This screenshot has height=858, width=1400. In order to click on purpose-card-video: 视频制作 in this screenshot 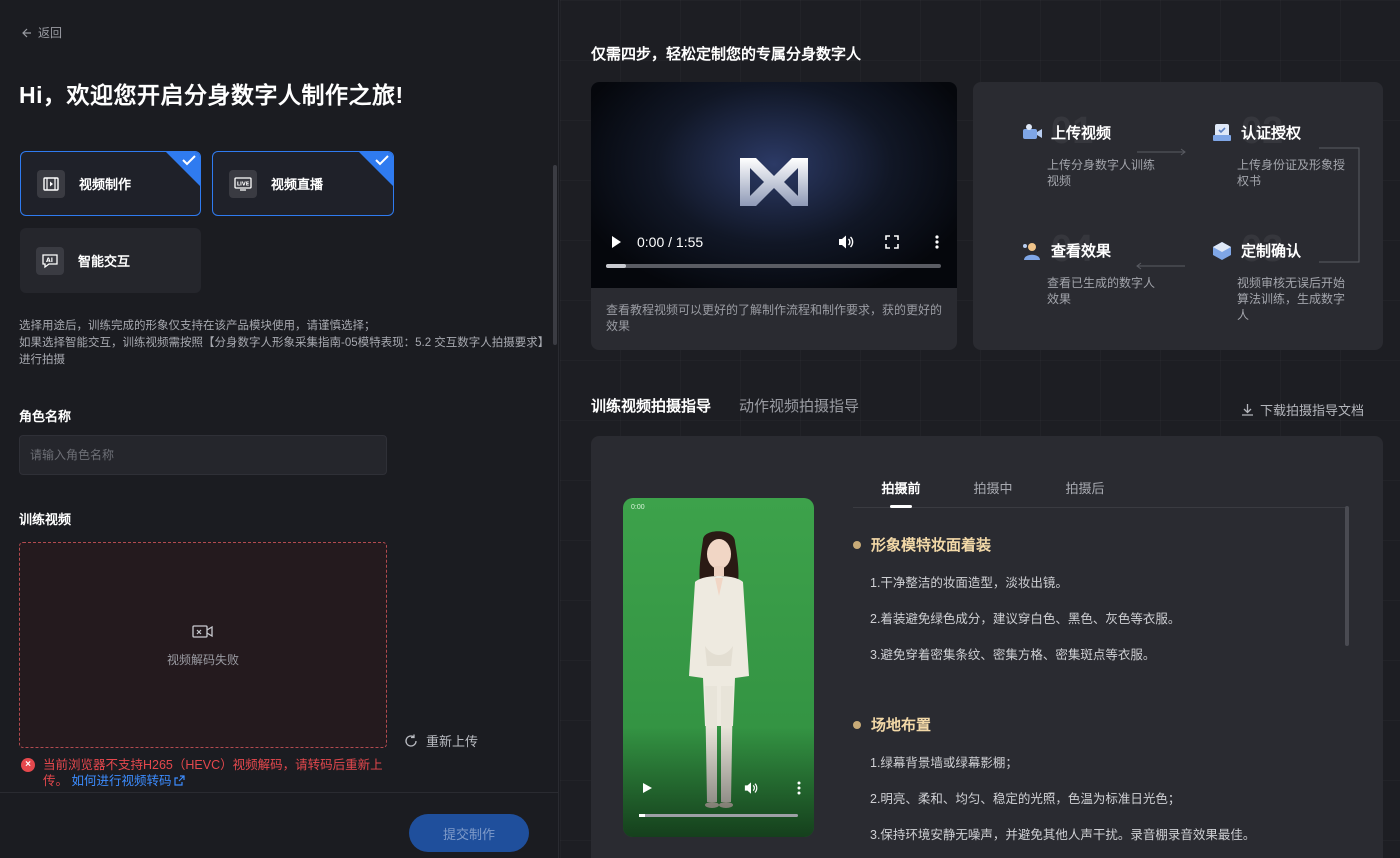, I will do `click(110, 183)`.